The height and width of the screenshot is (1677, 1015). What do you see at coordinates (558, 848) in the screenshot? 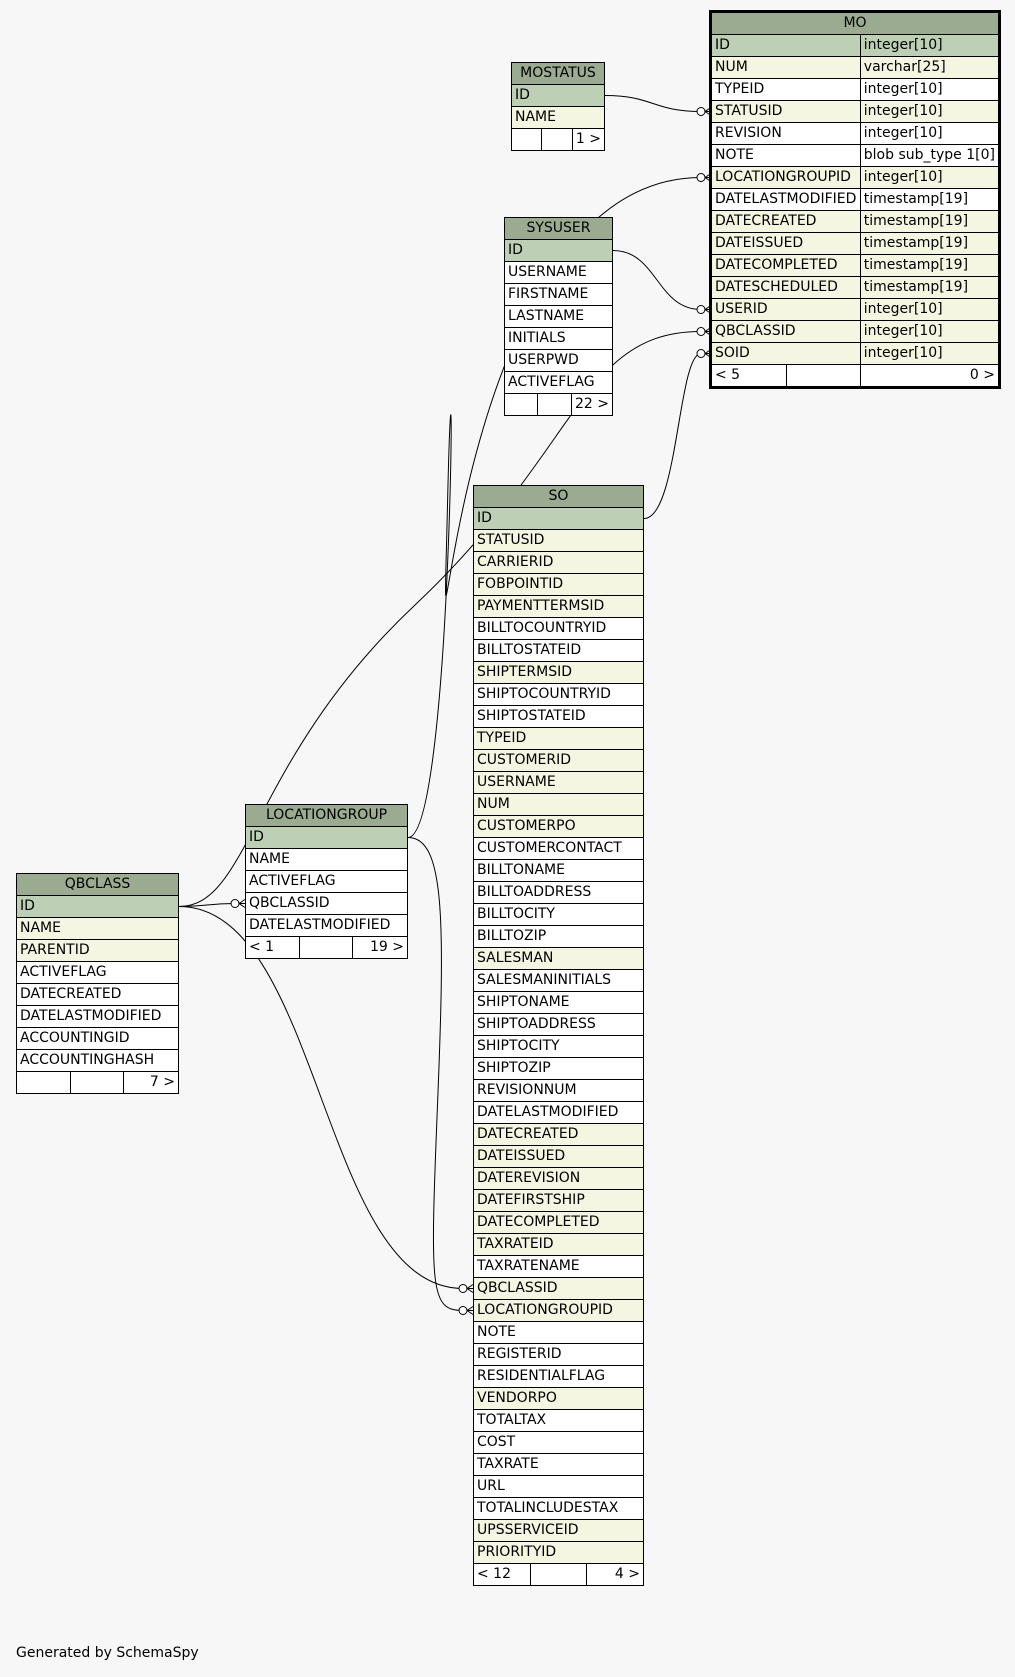
I see `column-row: CUSTOMERCONTACT` at bounding box center [558, 848].